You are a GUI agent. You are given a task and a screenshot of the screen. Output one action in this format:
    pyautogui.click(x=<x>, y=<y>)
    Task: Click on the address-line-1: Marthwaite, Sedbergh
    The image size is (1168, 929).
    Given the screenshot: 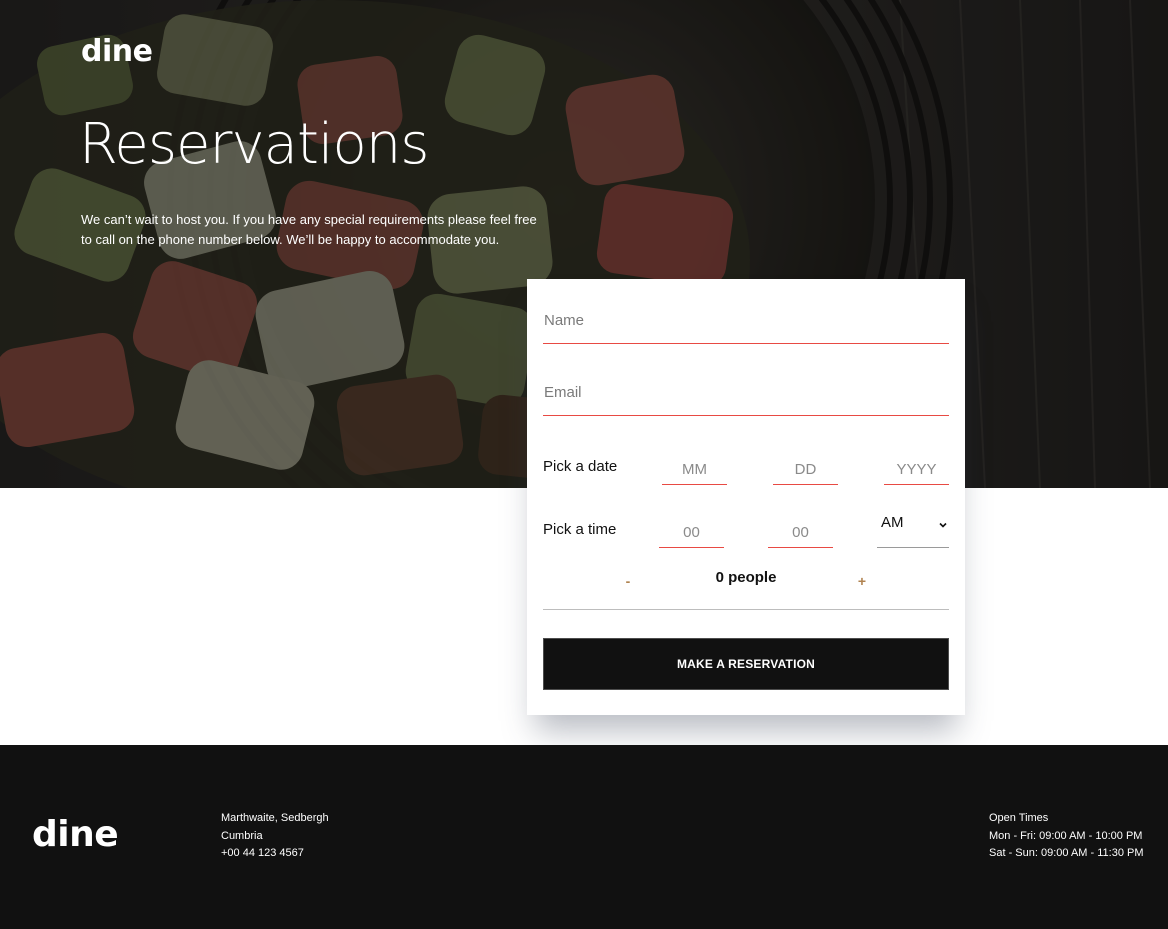 What is the action you would take?
    pyautogui.click(x=275, y=818)
    